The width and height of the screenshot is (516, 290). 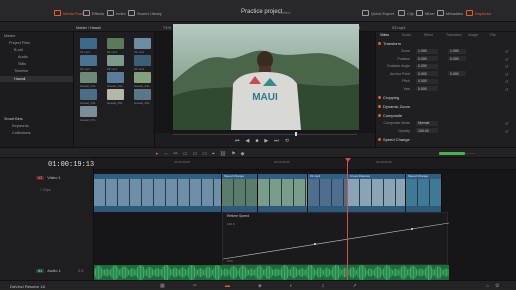 What do you see at coordinates (23, 57) in the screenshot?
I see `bin-audio: Audio` at bounding box center [23, 57].